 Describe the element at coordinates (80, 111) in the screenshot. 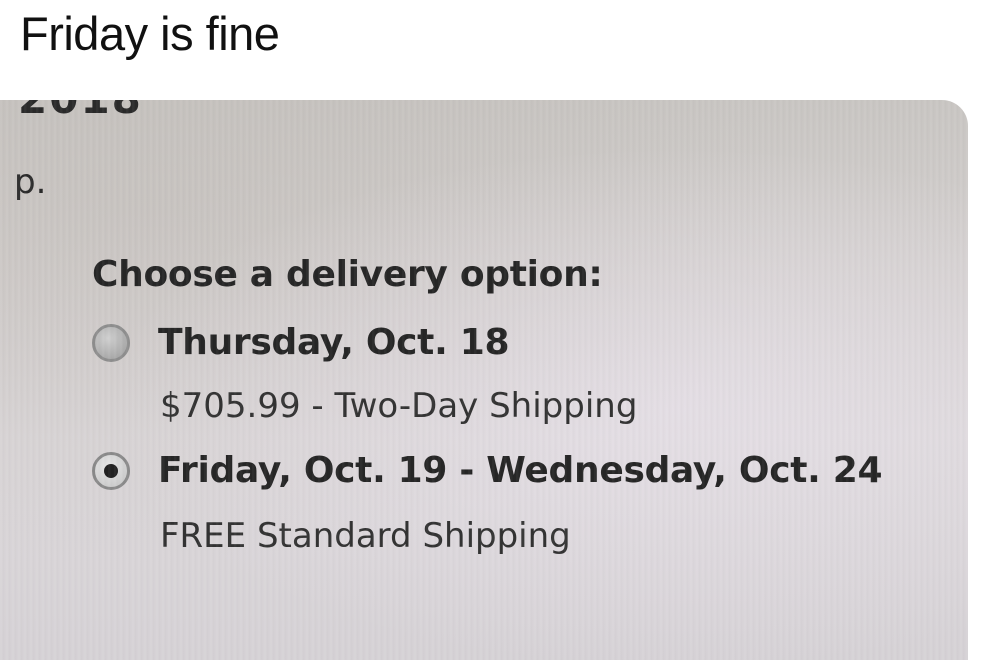

I see `cropped-year-fragment: 2018` at that location.